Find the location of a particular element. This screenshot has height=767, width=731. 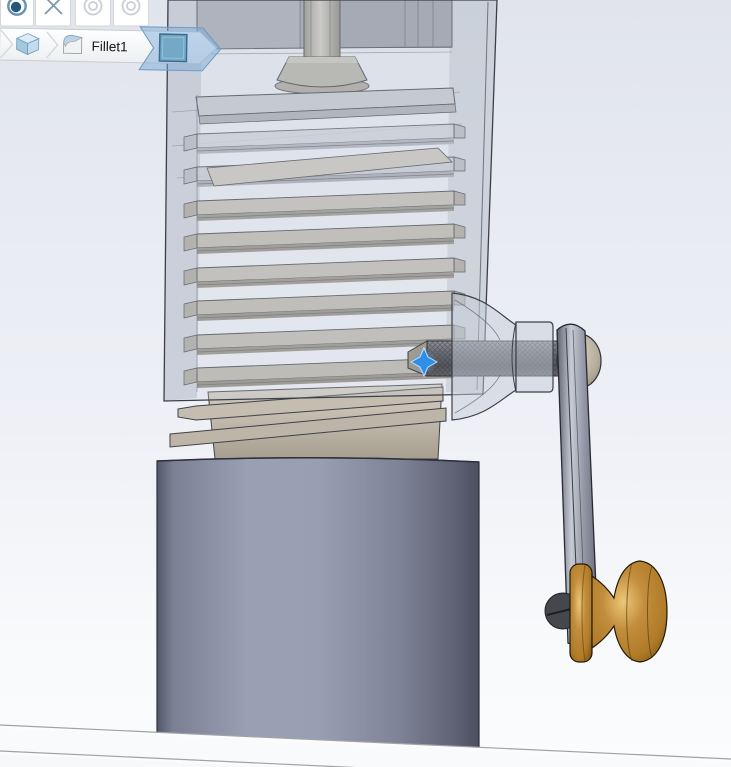

glass-bell-boss is located at coordinates (502, 356).